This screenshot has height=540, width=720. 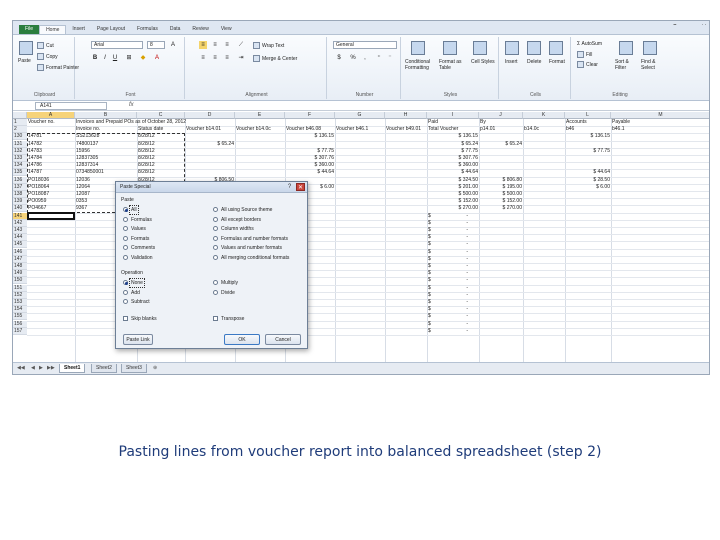 What do you see at coordinates (20, 180) in the screenshot?
I see `row-header: 136` at bounding box center [20, 180].